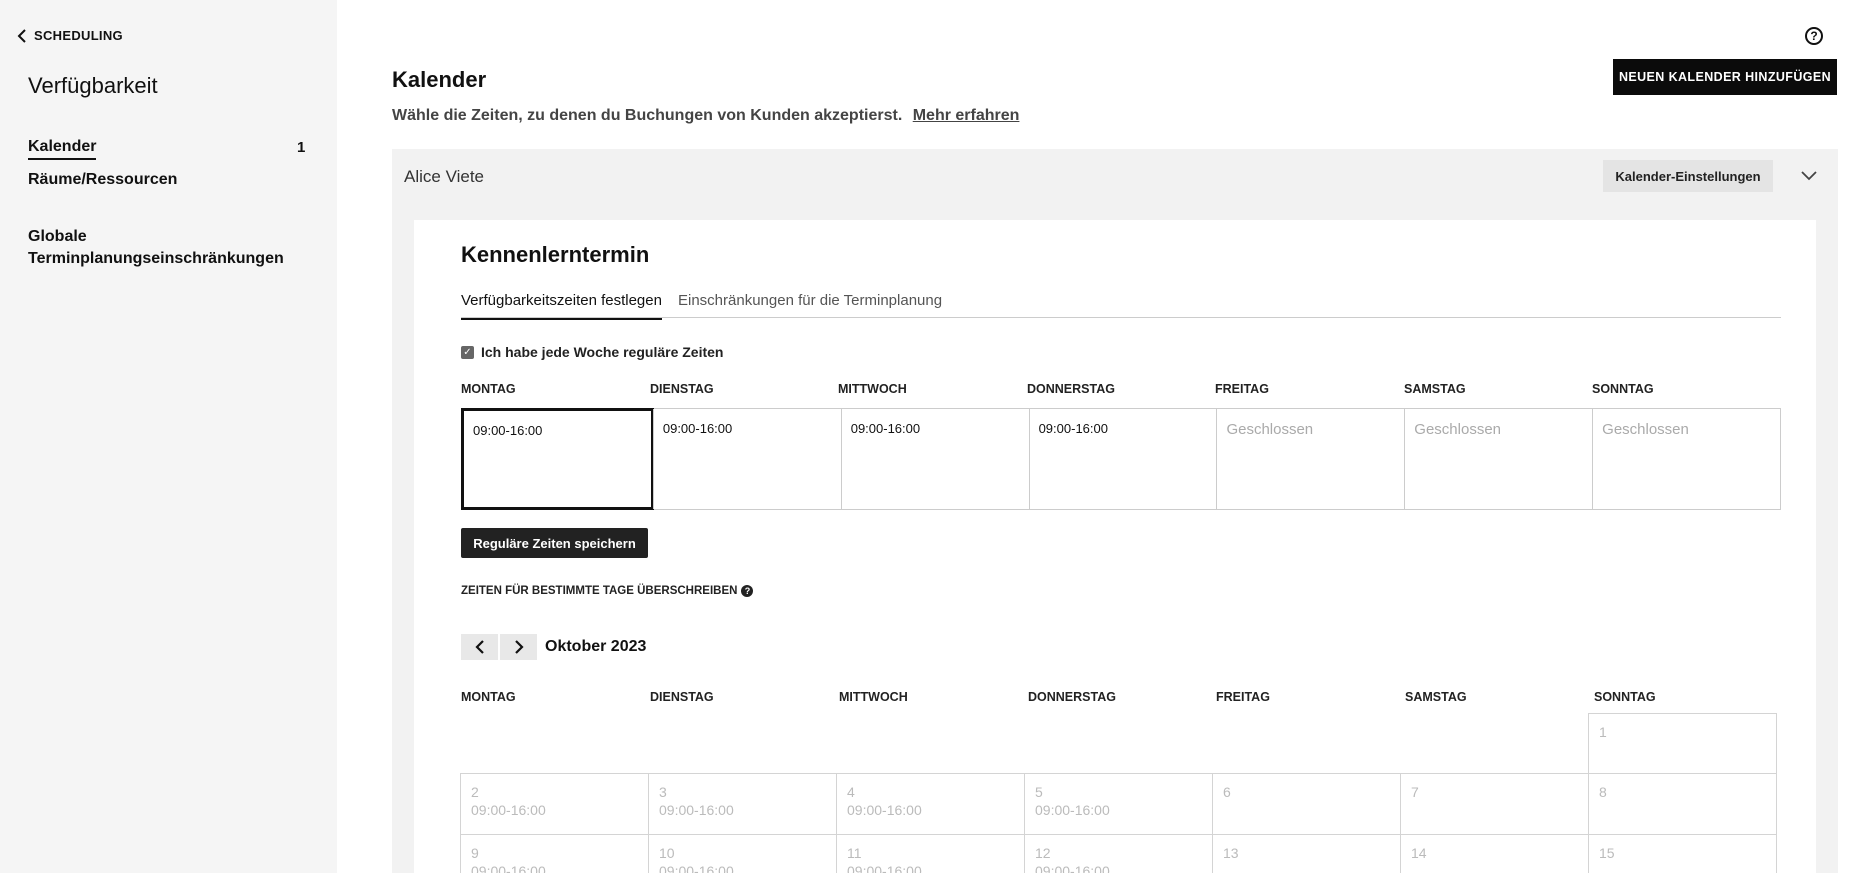 This screenshot has width=1872, height=873. What do you see at coordinates (599, 591) in the screenshot?
I see `override-label-text: ZEITEN FÜR BESTIMMTE TAGE ÜBERSCHREIBEN` at bounding box center [599, 591].